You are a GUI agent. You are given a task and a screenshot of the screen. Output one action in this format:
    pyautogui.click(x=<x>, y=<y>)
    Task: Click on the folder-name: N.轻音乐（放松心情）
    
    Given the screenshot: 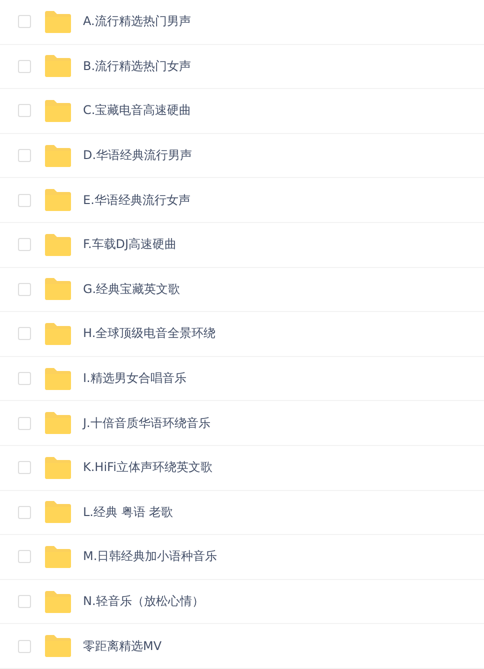 What is the action you would take?
    pyautogui.click(x=143, y=601)
    